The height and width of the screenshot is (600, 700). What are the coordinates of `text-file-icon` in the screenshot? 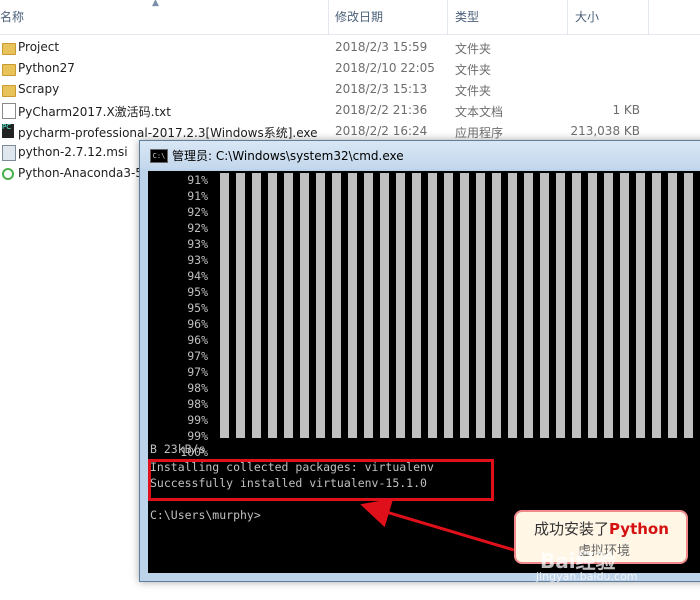 It's located at (9, 111).